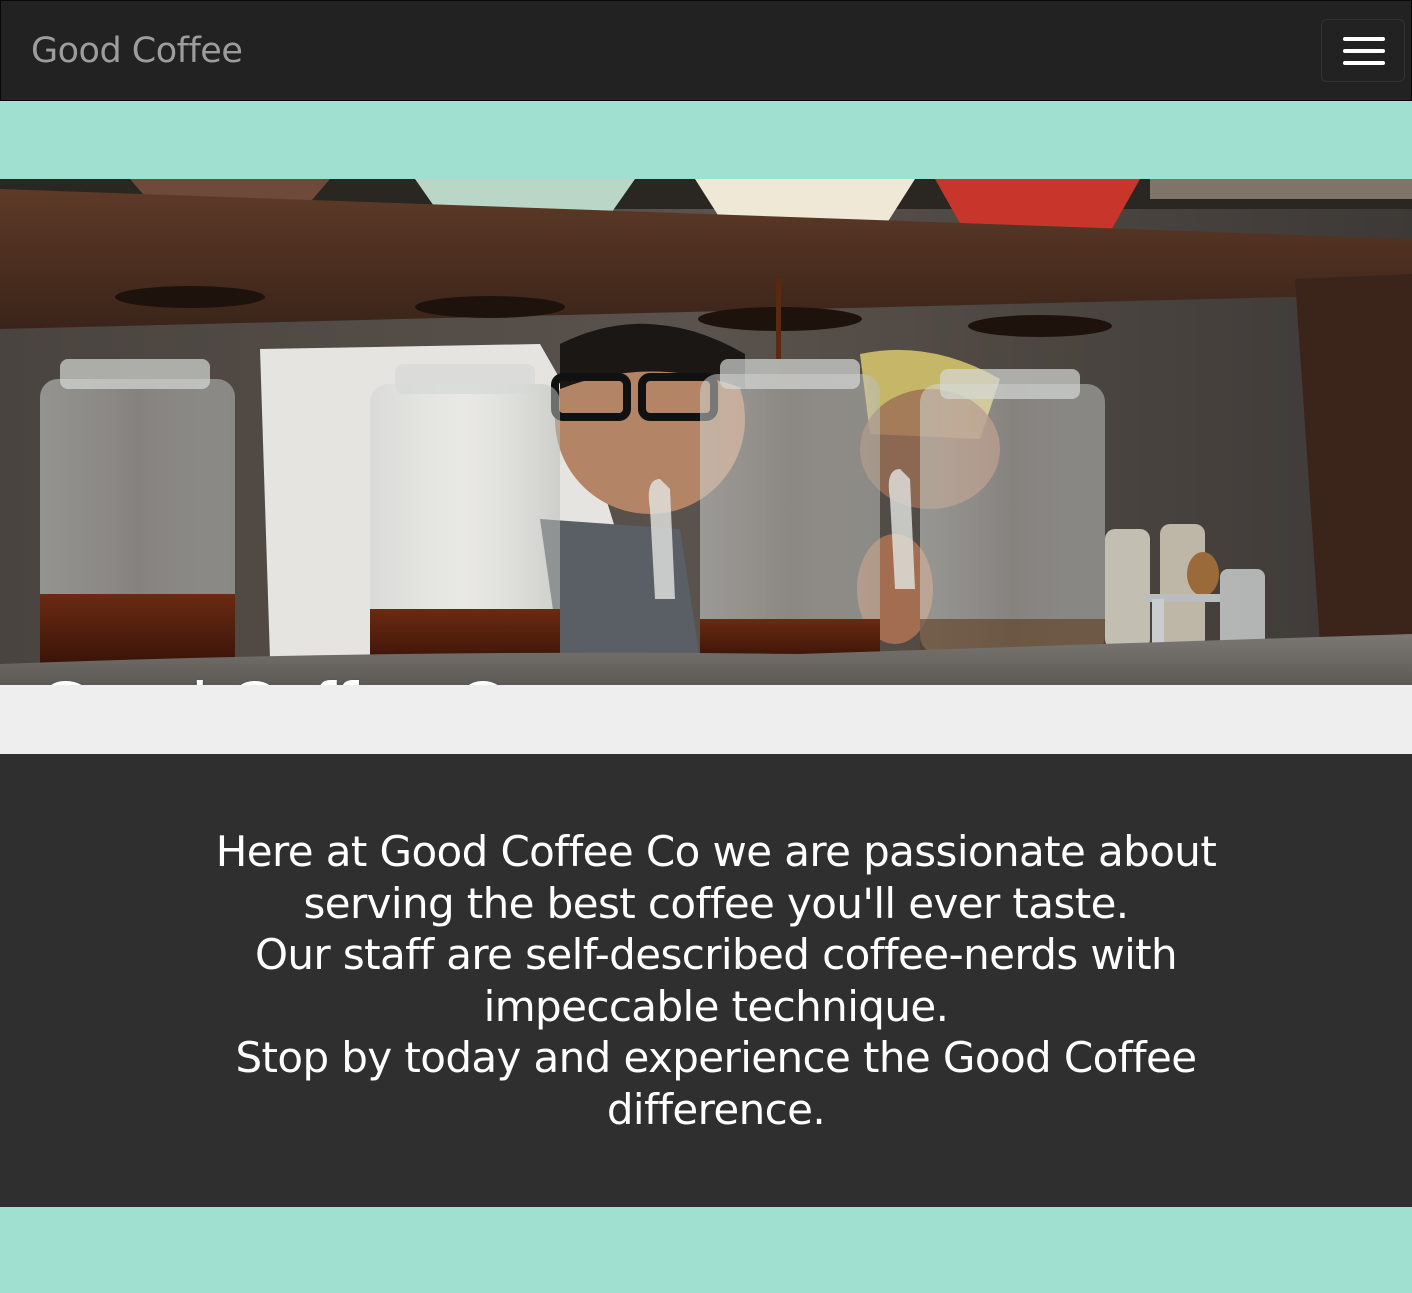 The width and height of the screenshot is (1412, 1293). What do you see at coordinates (1364, 39) in the screenshot?
I see `hamburger-menu-icon` at bounding box center [1364, 39].